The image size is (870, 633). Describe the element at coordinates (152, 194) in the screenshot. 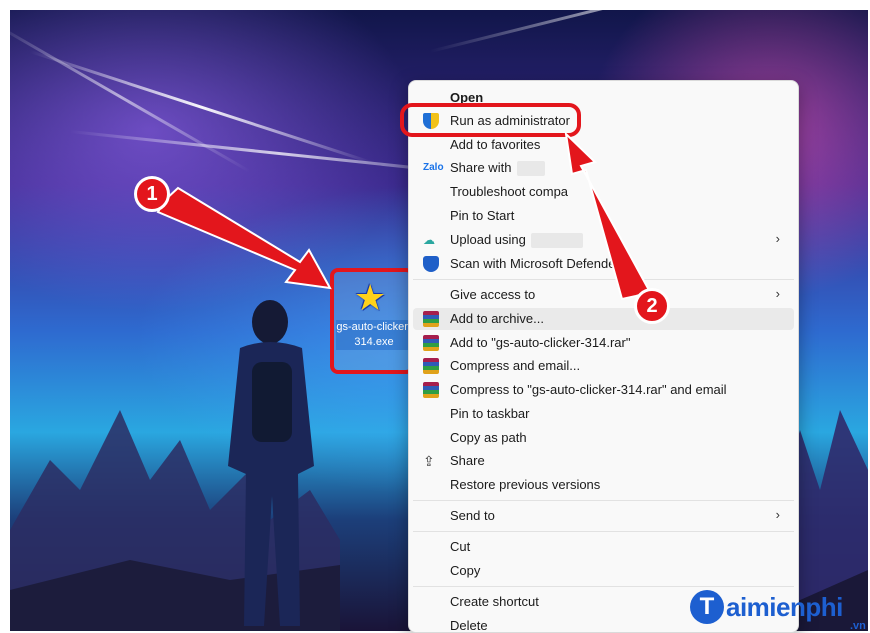

I see `step-1-badge: 1` at that location.